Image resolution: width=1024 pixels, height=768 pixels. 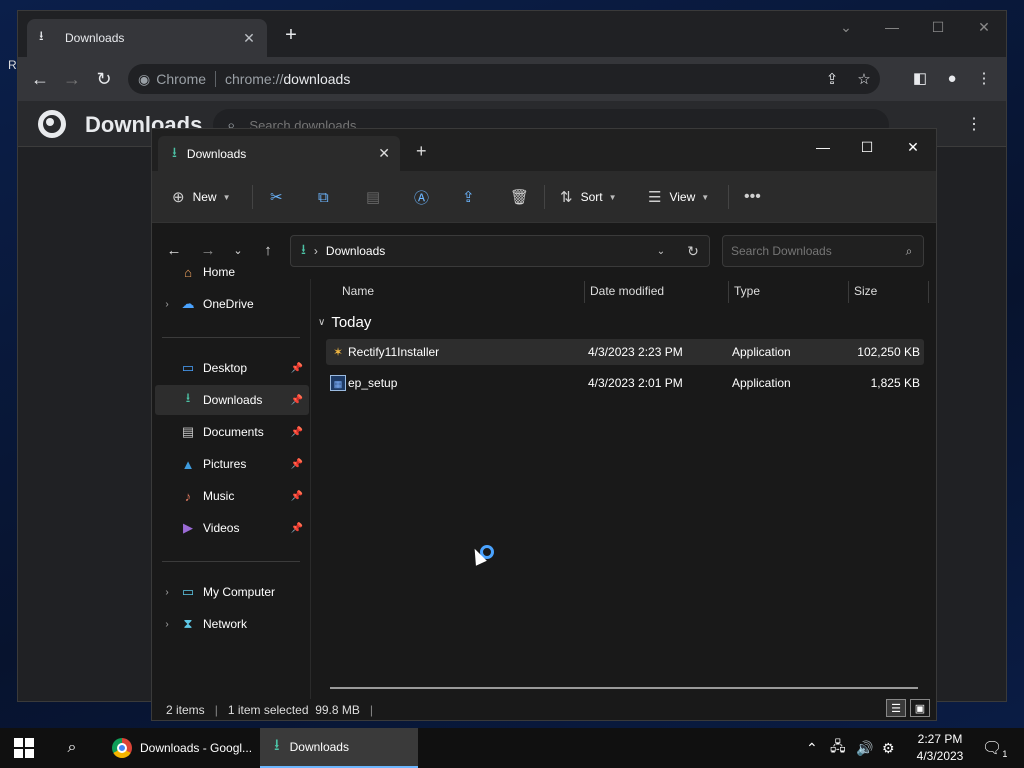 I want to click on rename-button: Ⓐ, so click(x=421, y=197).